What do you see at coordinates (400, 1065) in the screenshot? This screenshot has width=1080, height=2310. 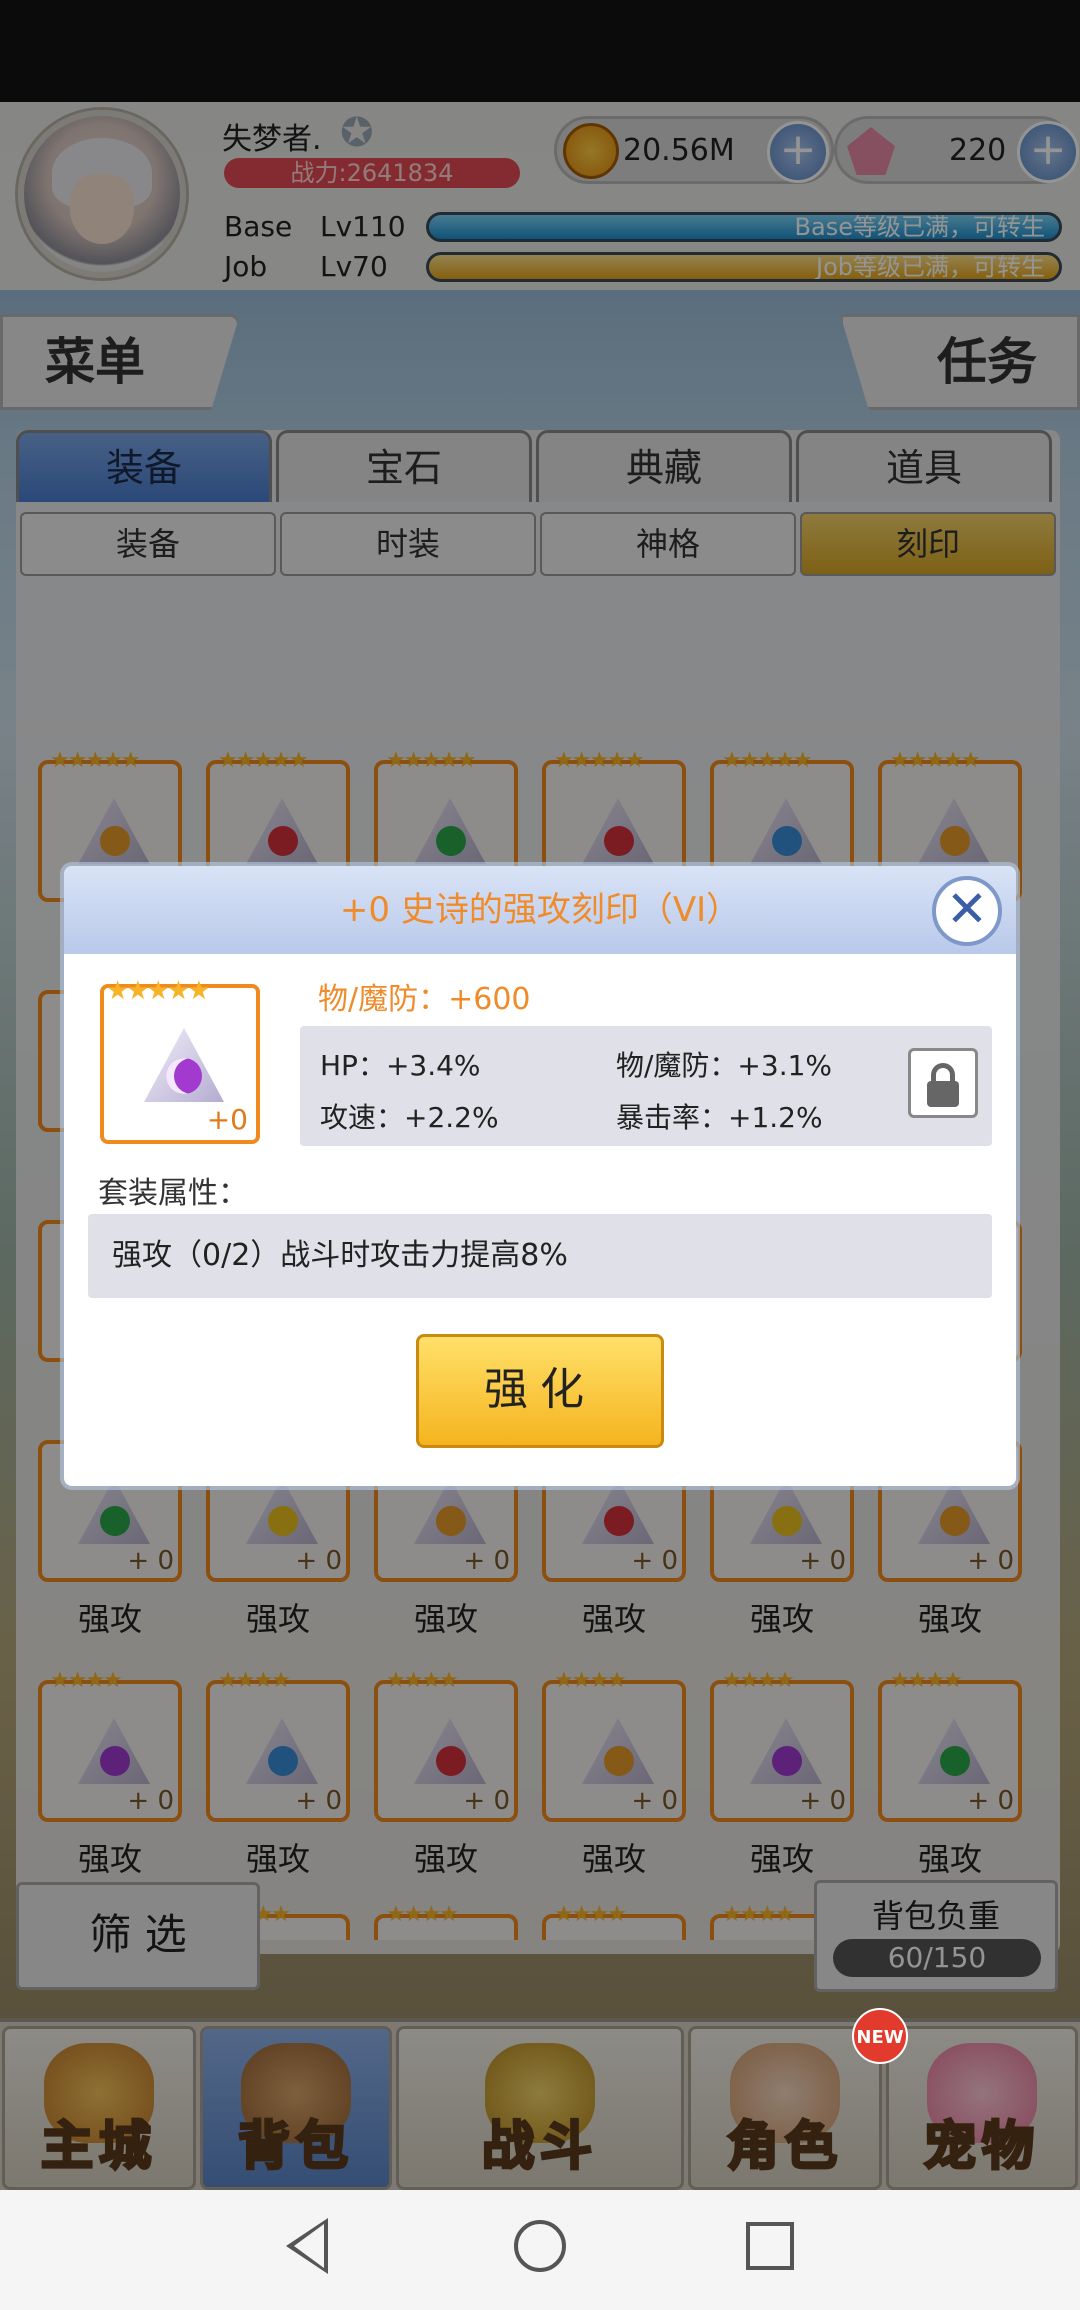 I see `stat-hp: HP：+3.4%` at bounding box center [400, 1065].